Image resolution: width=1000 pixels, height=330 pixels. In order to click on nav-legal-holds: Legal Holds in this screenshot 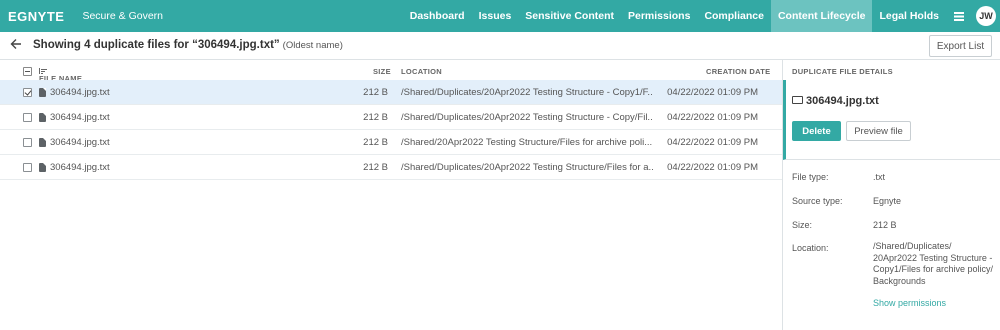, I will do `click(909, 16)`.